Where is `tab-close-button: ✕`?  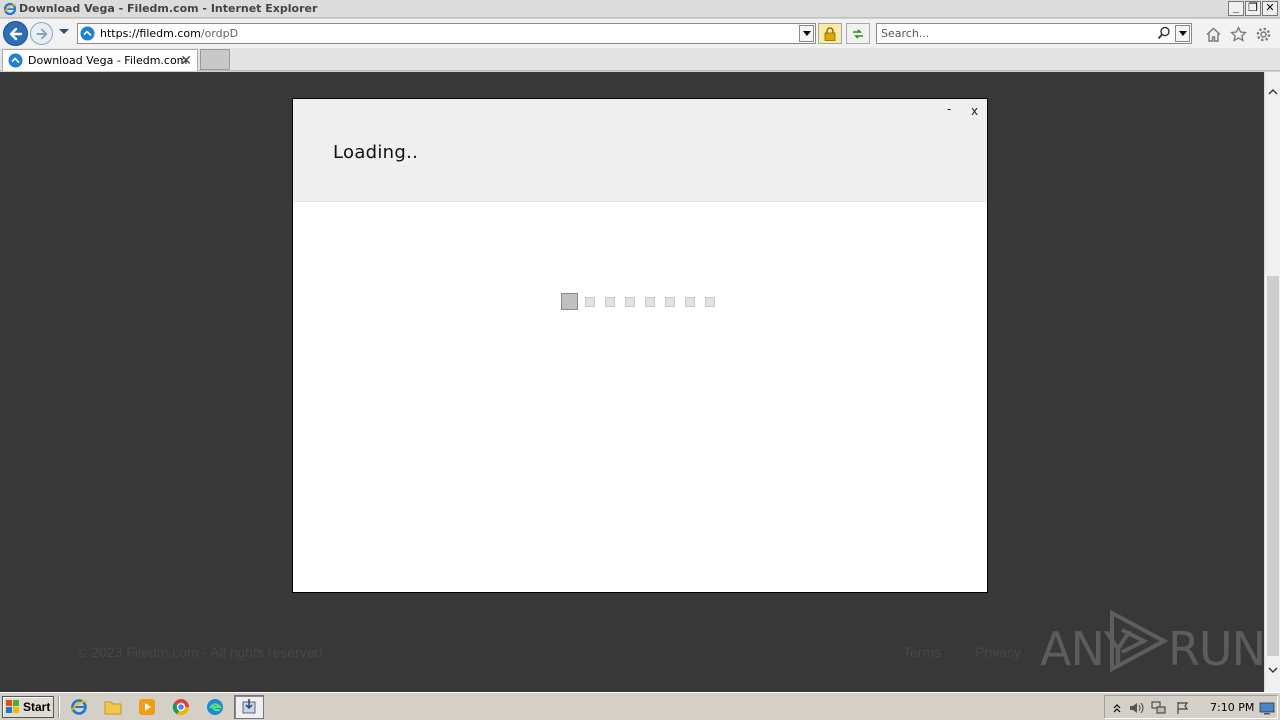
tab-close-button: ✕ is located at coordinates (186, 60).